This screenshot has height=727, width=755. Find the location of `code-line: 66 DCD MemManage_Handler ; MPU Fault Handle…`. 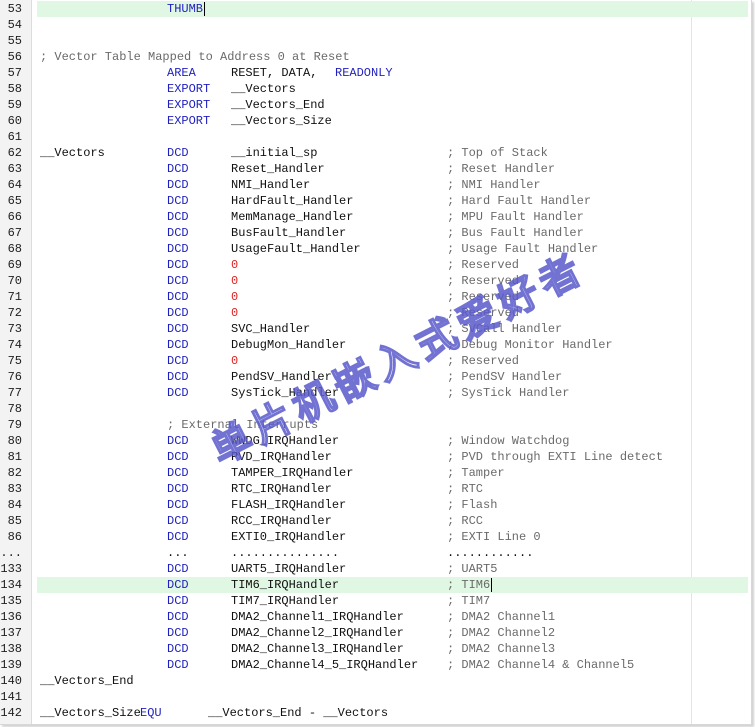

code-line: 66 DCD MemManage_Handler ; MPU Fault Handle… is located at coordinates (375, 217).